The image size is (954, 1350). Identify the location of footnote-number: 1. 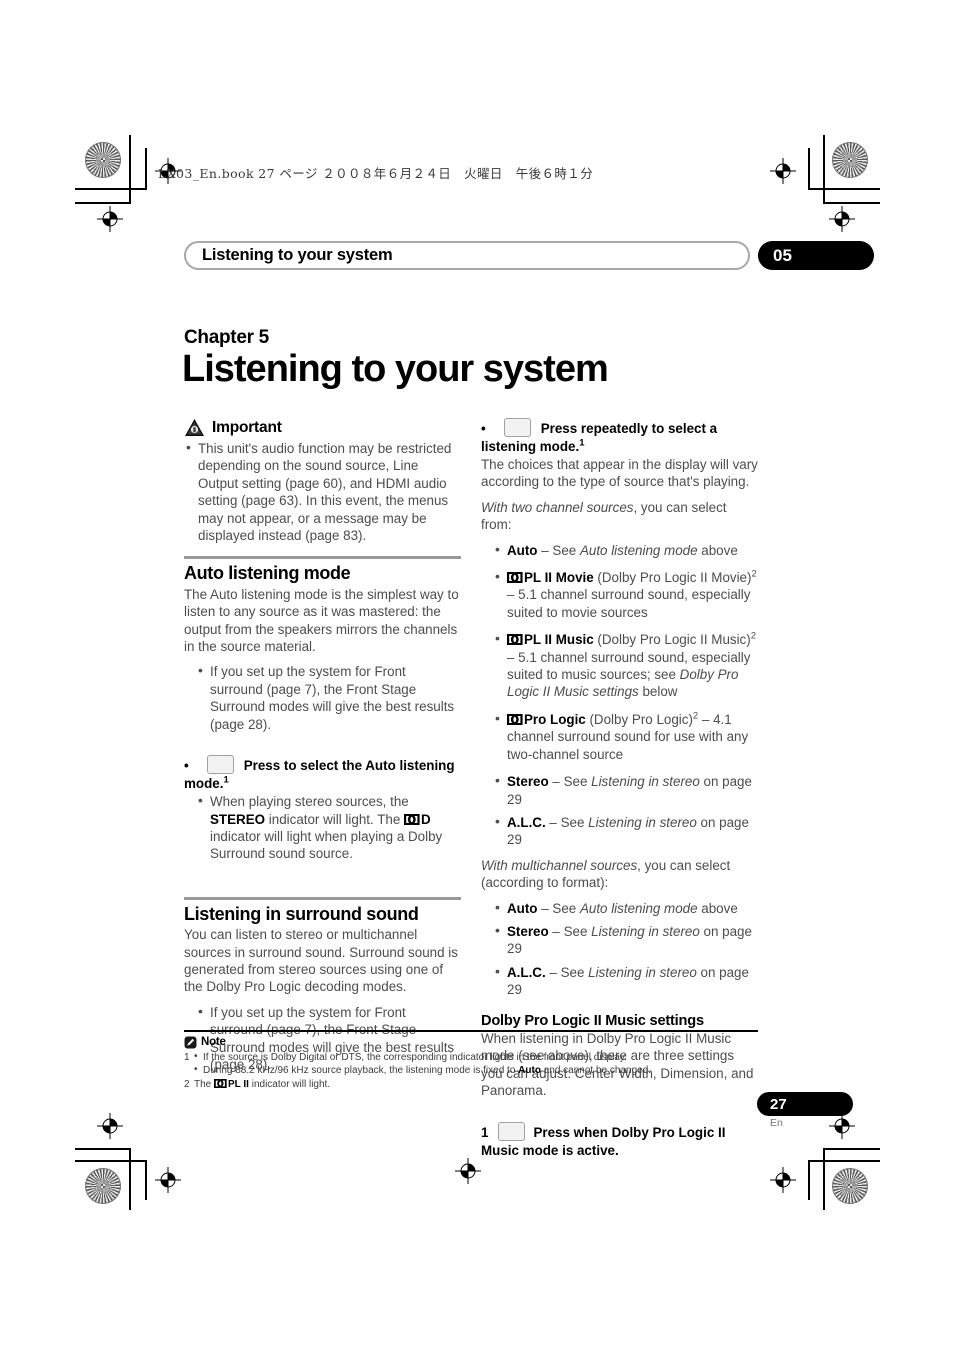
(187, 1057).